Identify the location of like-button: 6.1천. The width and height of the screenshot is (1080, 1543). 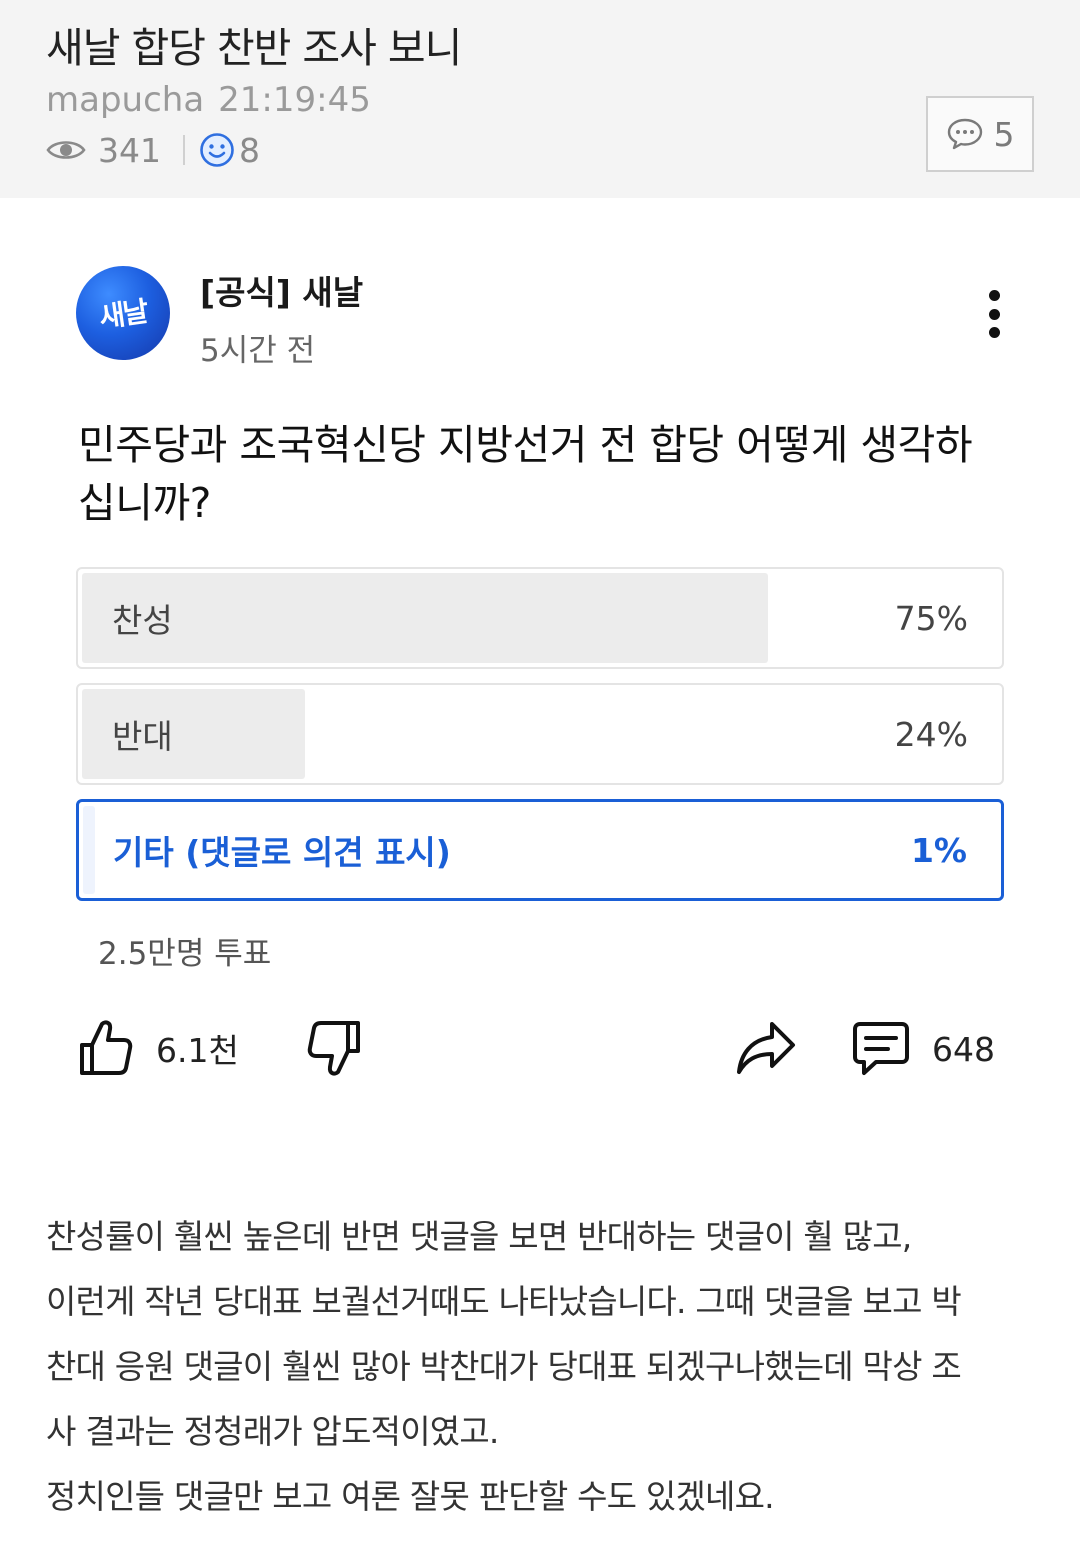
(158, 1048).